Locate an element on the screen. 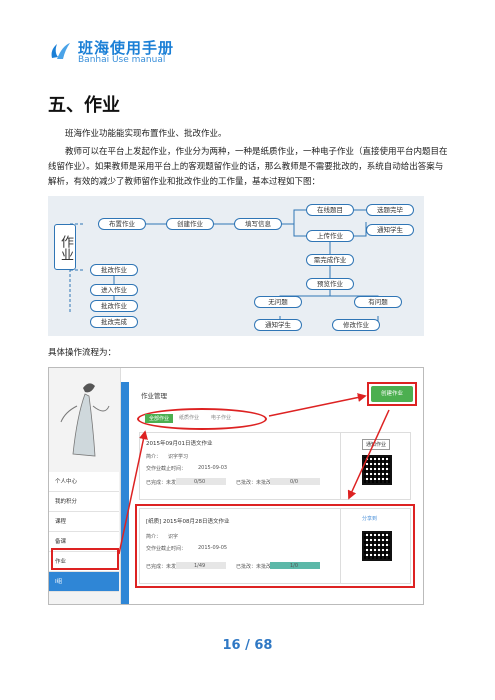 This screenshot has height=700, width=495. flow-node: 填写信息 is located at coordinates (258, 224).